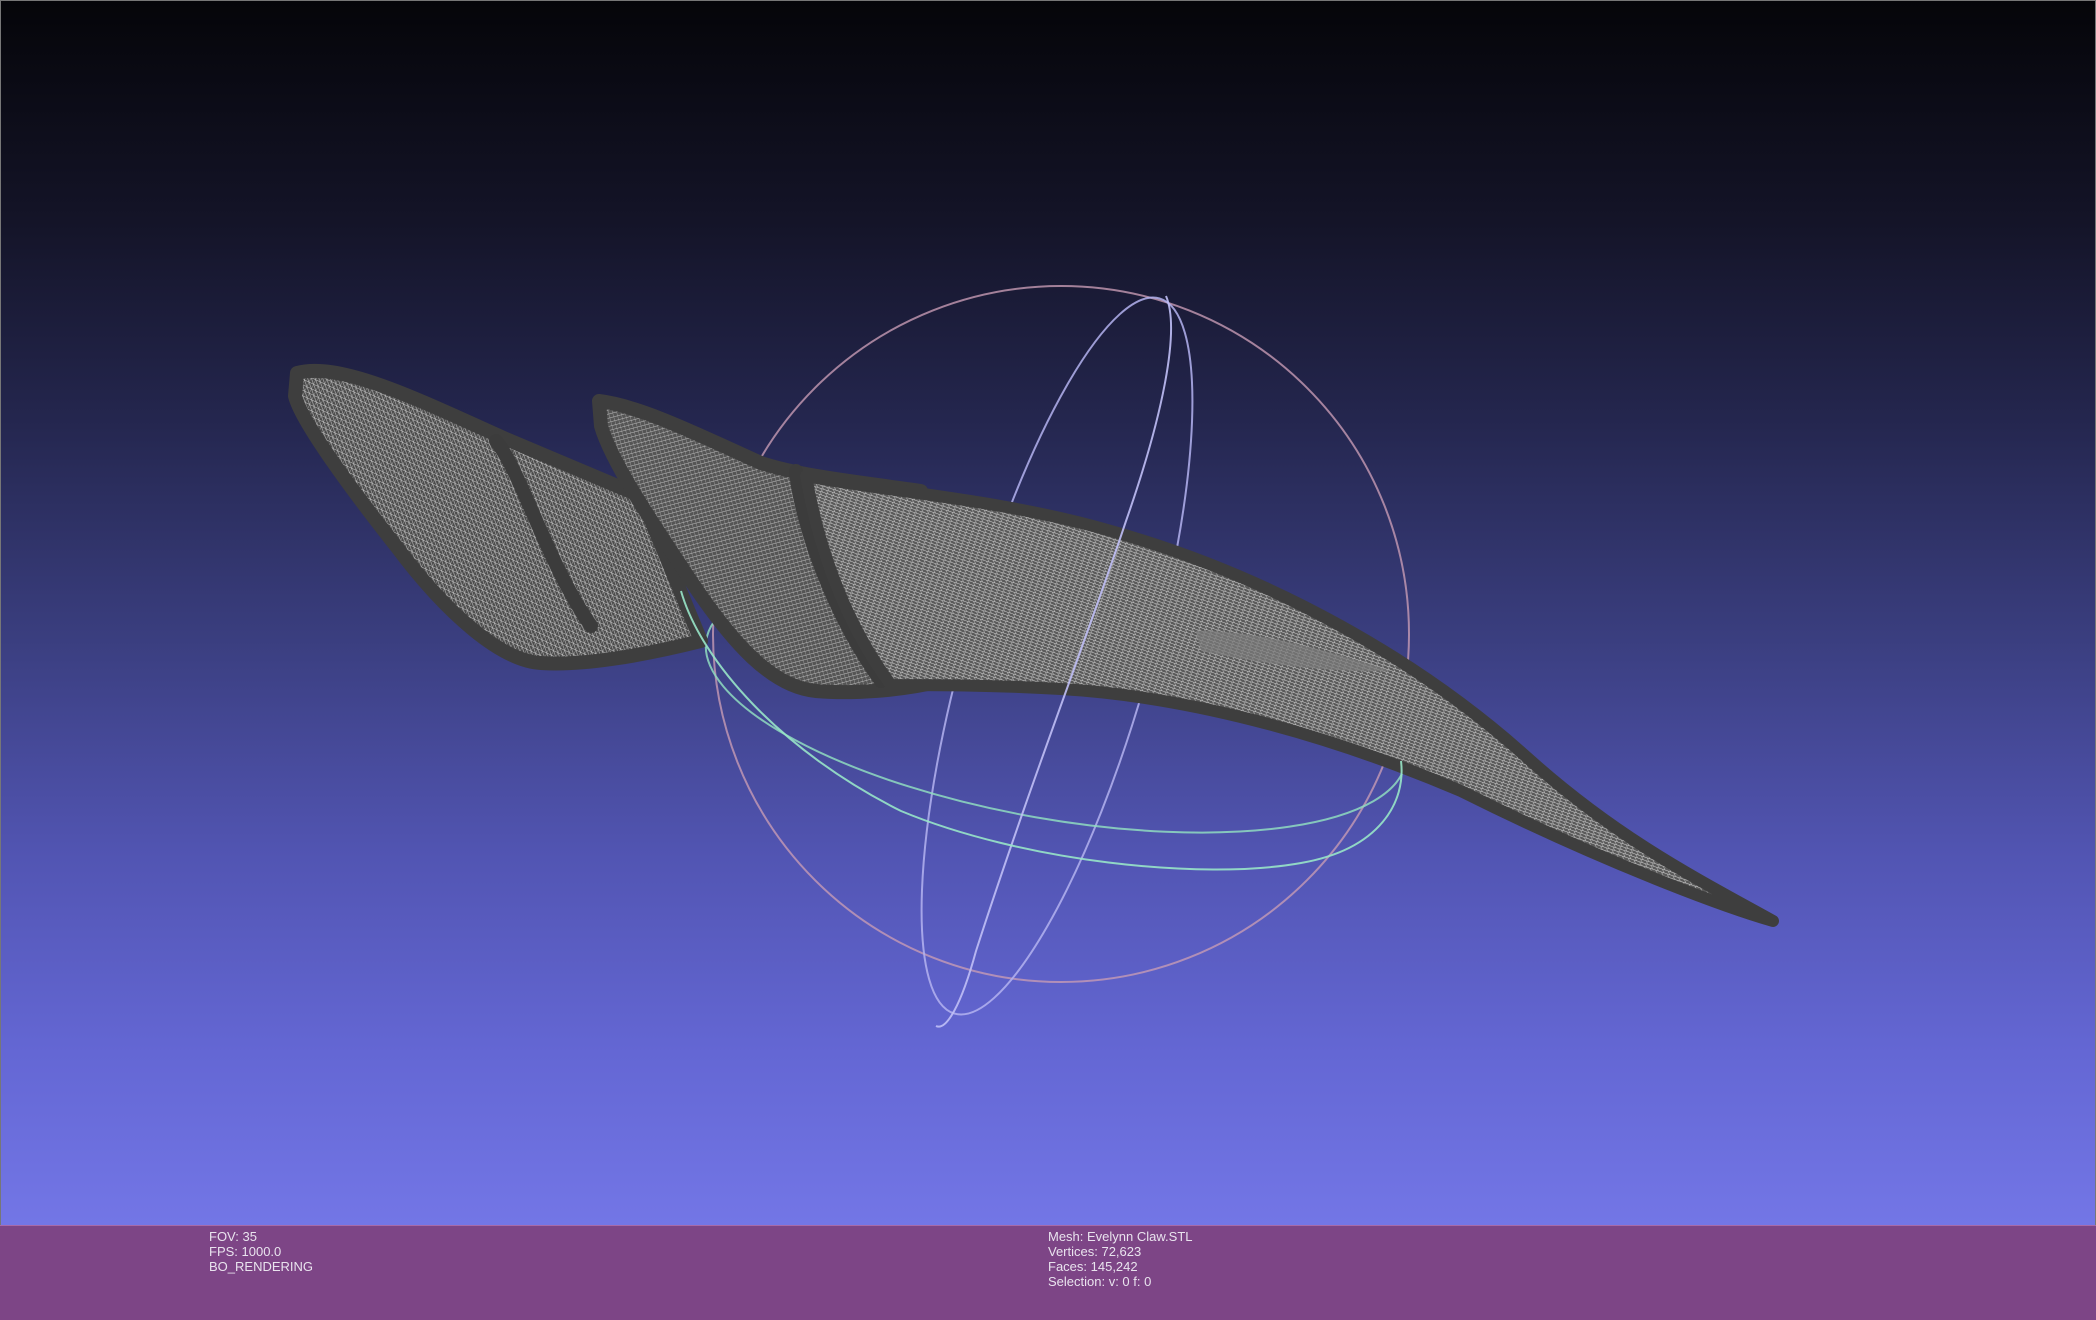 The width and height of the screenshot is (2096, 1320). Describe the element at coordinates (245, 1251) in the screenshot. I see `fps-readout: FPS: 1000.0` at that location.